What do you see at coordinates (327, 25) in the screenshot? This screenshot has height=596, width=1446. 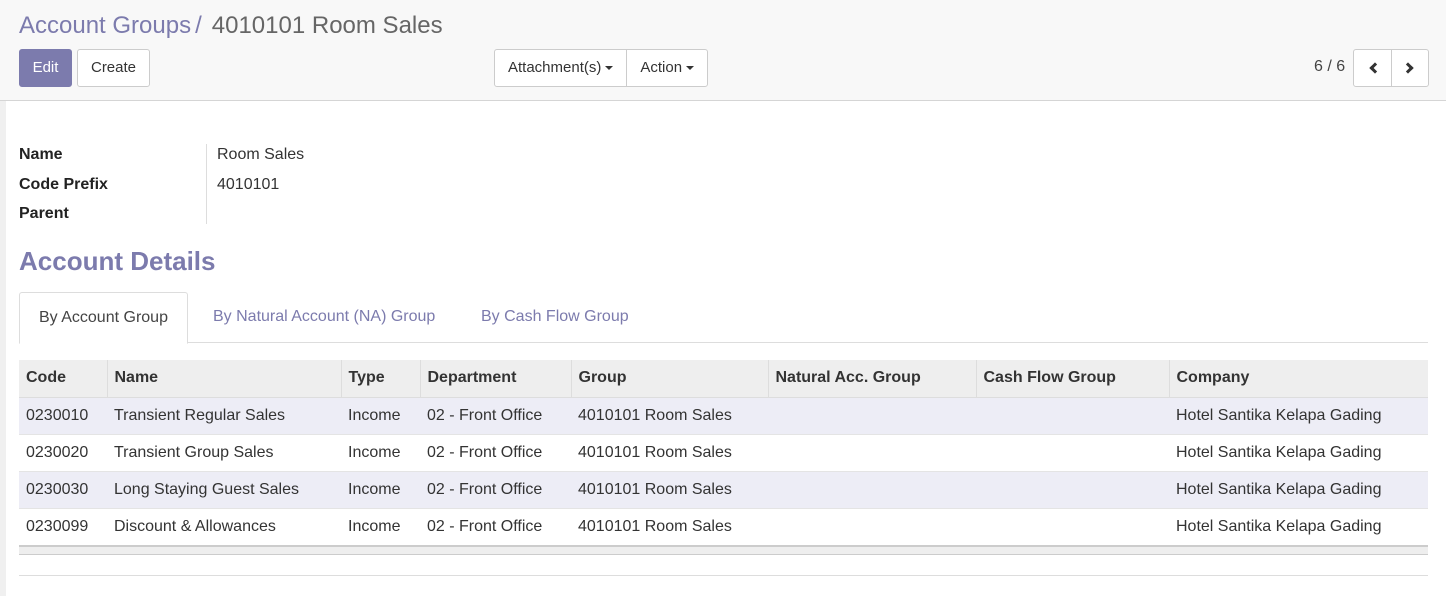 I see `breadcrumb-current: 4010101 Room Sales` at bounding box center [327, 25].